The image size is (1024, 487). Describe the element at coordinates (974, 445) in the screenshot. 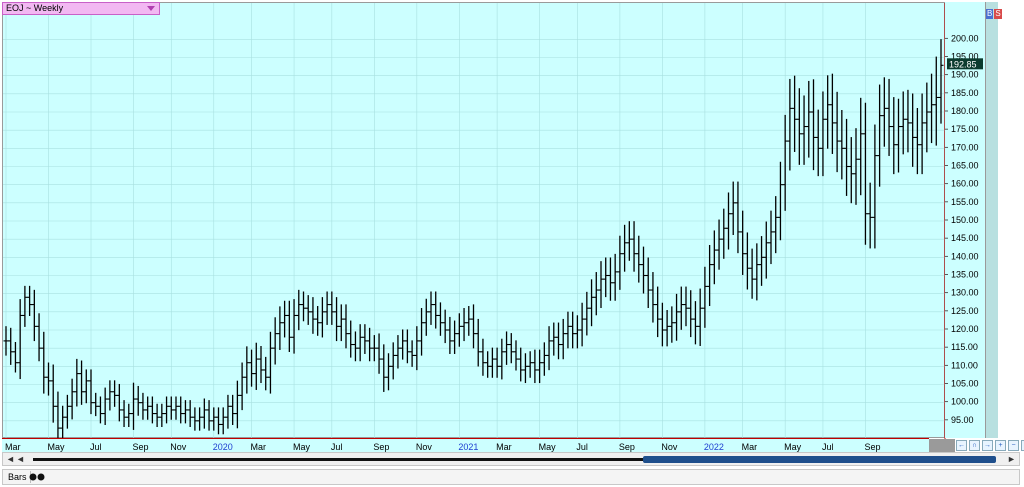

I see `zoom-fit-button: ∩` at that location.